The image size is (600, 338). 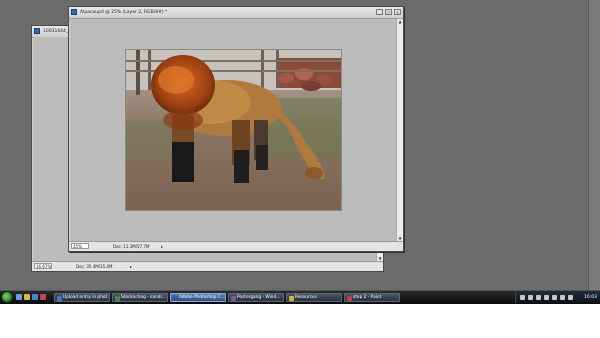 What do you see at coordinates (27, 297) in the screenshot?
I see `quicklaunch-folder-icon` at bounding box center [27, 297].